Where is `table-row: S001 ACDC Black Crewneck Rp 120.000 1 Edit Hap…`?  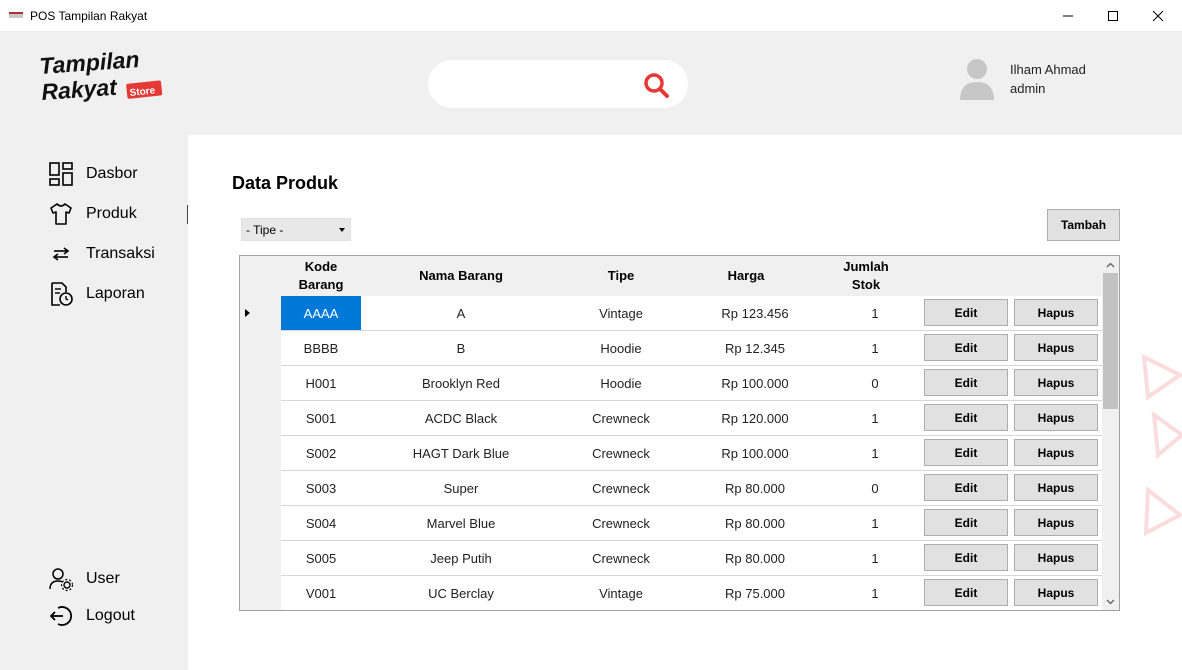
table-row: S001 ACDC Black Crewneck Rp 120.000 1 Edit Hap… is located at coordinates (671, 418).